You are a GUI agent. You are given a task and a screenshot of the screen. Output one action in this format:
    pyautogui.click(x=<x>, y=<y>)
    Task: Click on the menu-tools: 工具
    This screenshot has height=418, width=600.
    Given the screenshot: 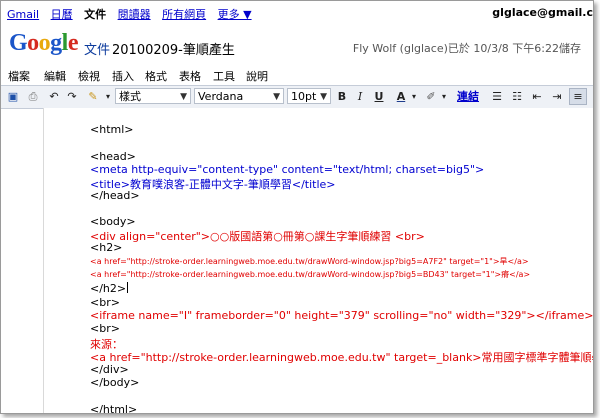 What is the action you would take?
    pyautogui.click(x=224, y=76)
    